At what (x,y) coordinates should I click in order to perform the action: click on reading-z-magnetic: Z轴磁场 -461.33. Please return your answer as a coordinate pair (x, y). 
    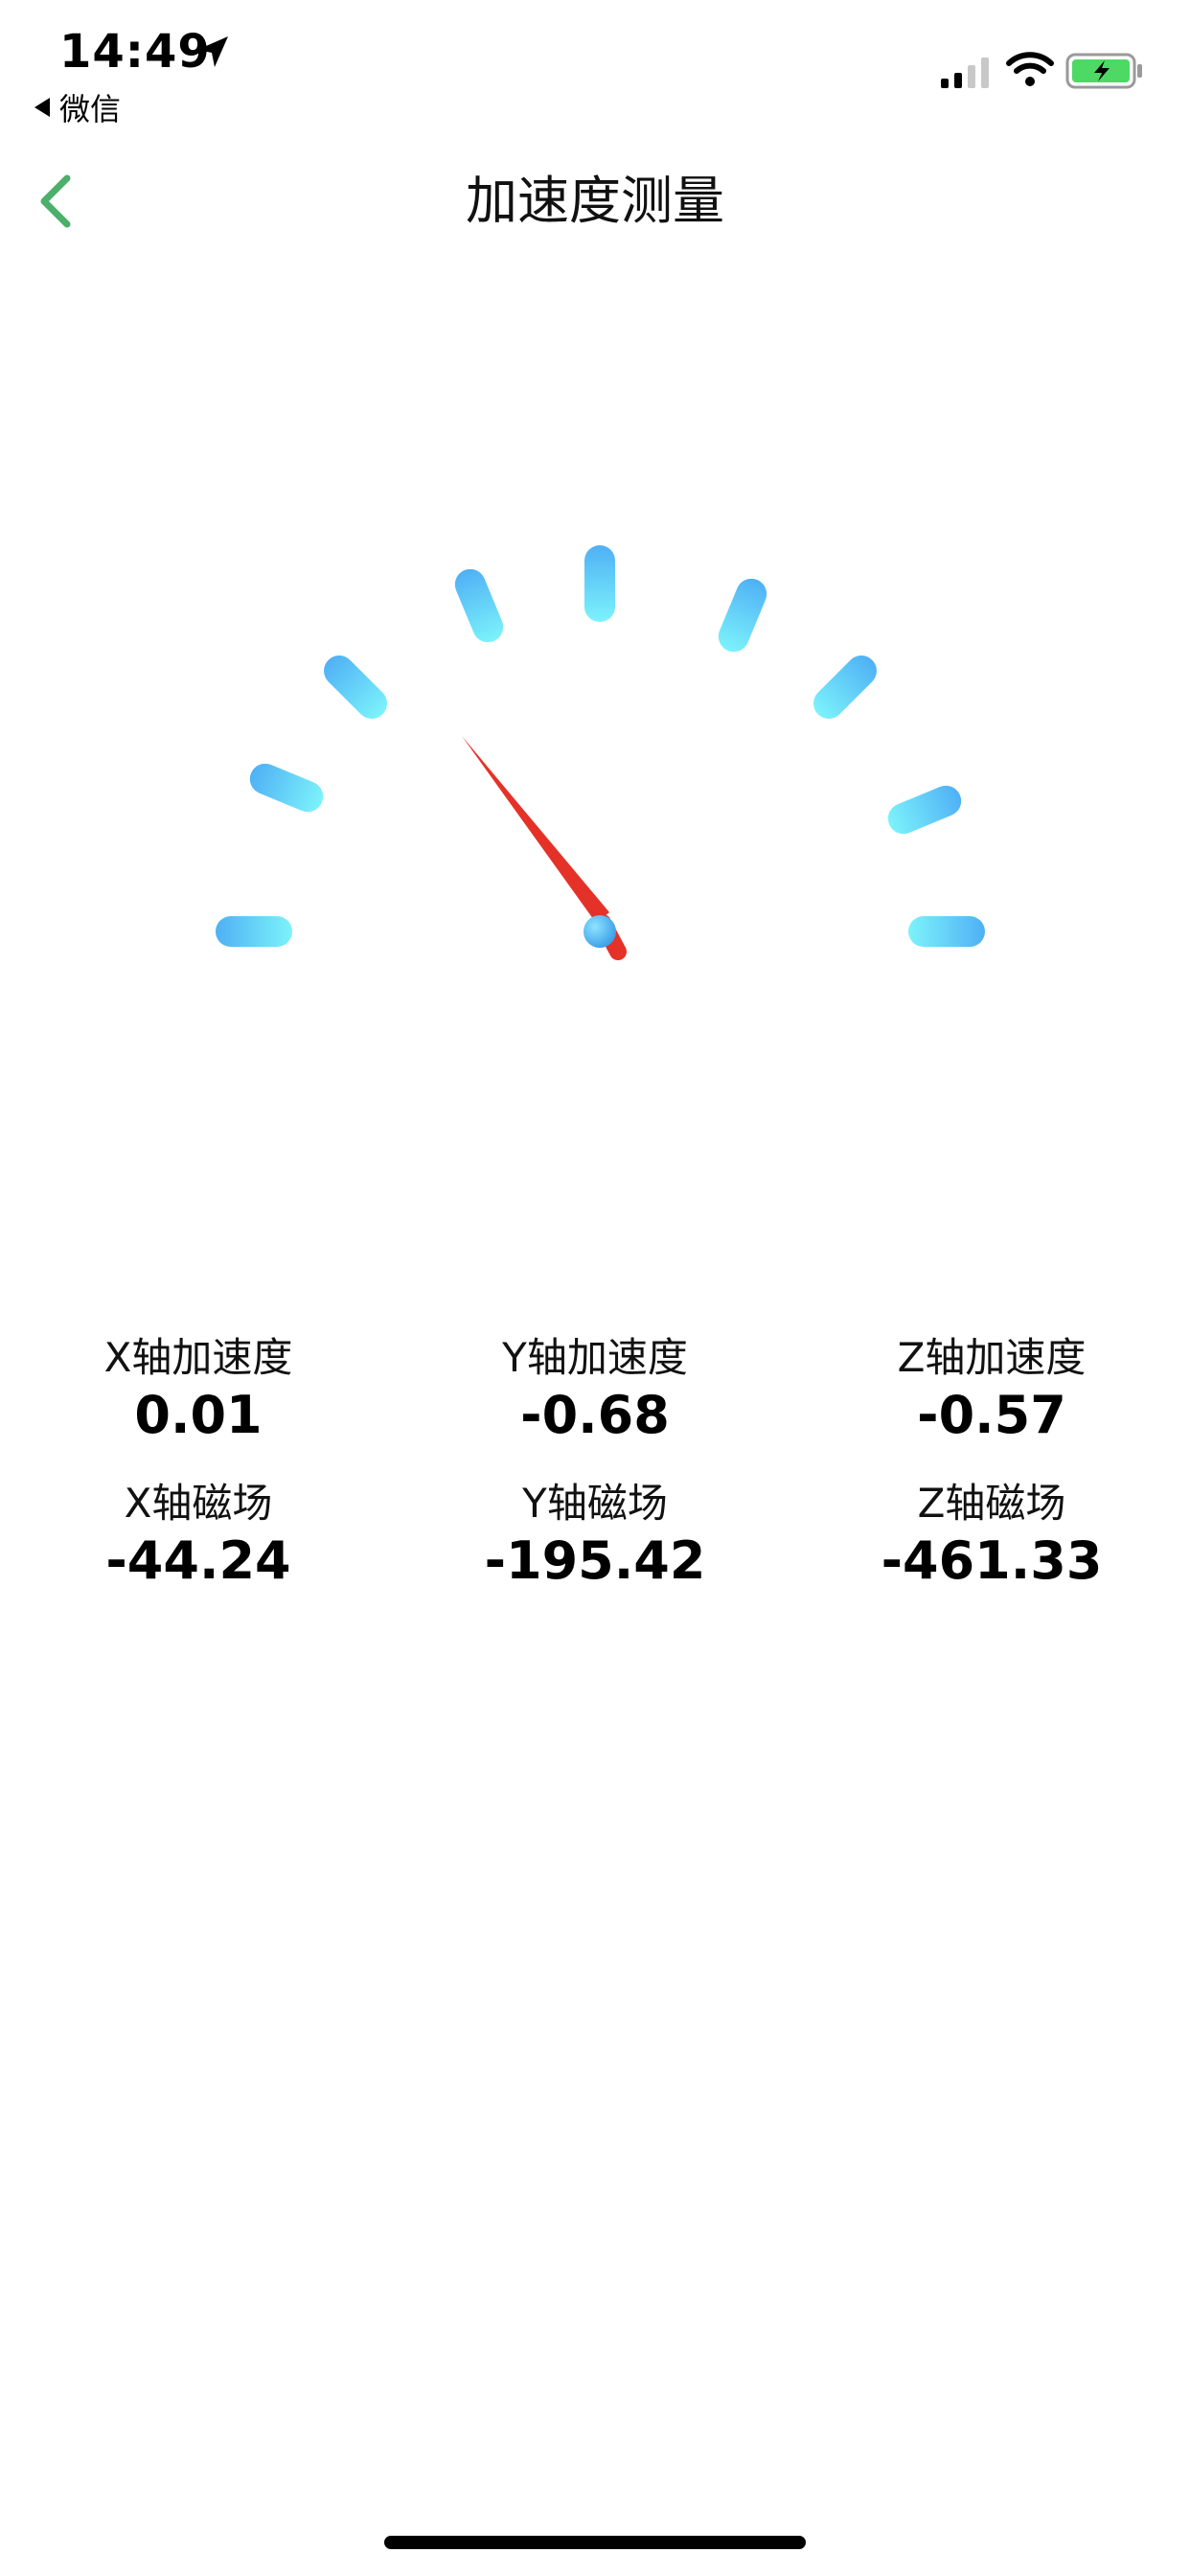
    Looking at the image, I should click on (991, 1535).